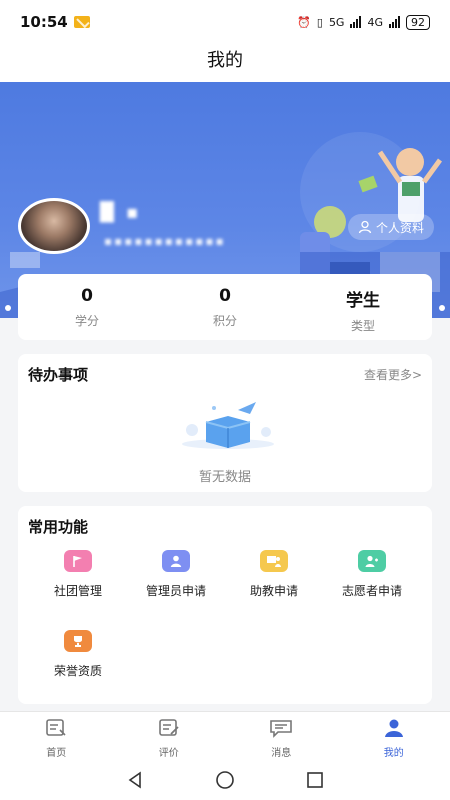 This screenshot has width=450, height=800. Describe the element at coordinates (363, 22) in the screenshot. I see `system-icons: ⏰ ▯ 5G 4G 92` at that location.